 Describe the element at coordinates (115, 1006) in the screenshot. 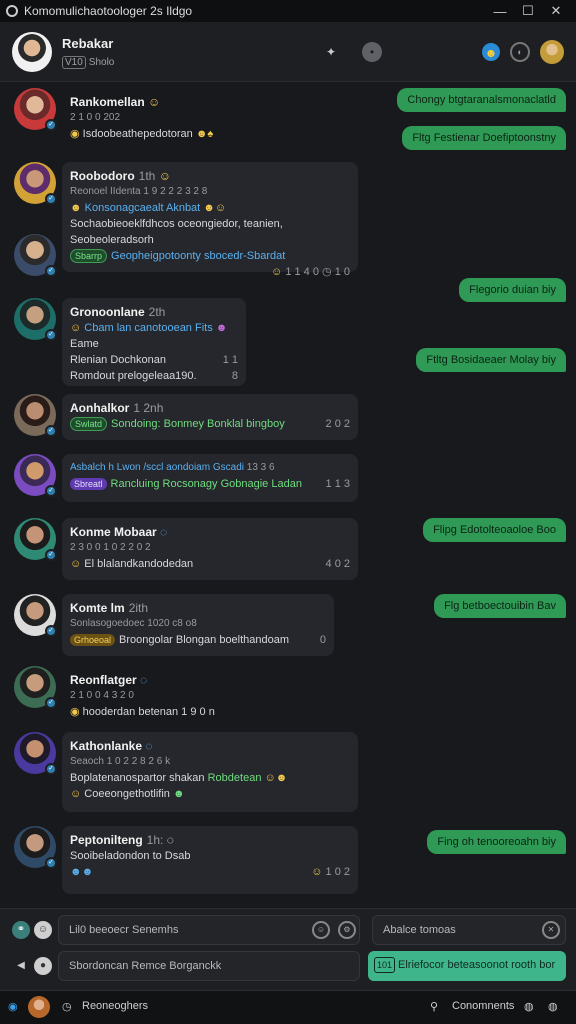

I see `status-left: Reoneoghers` at that location.